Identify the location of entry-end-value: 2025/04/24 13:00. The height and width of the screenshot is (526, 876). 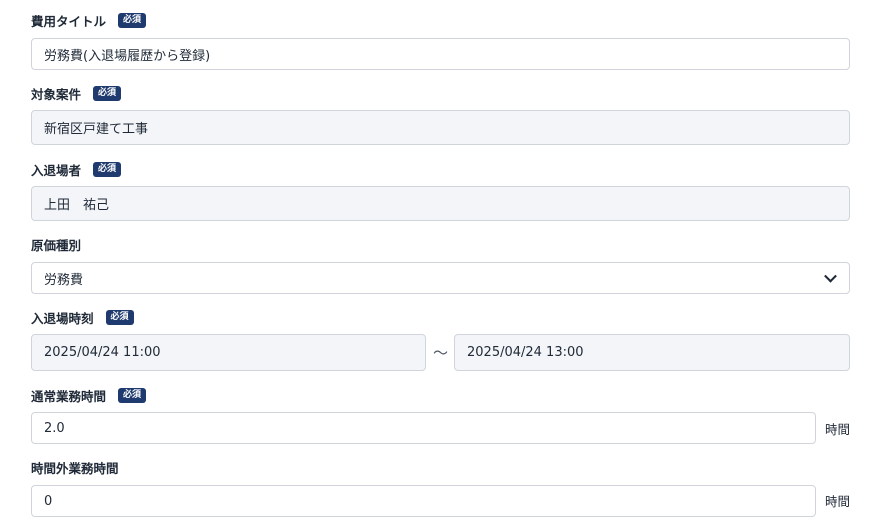
(525, 352).